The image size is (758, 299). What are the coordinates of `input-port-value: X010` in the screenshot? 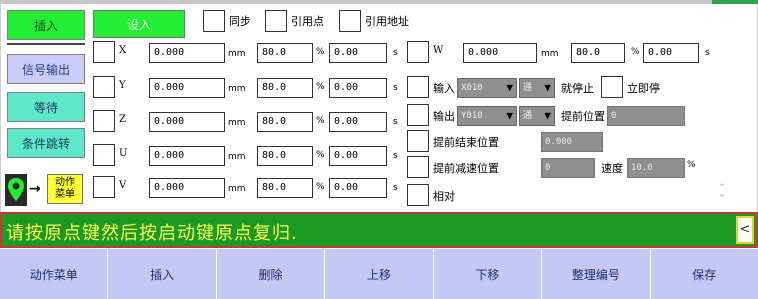 It's located at (472, 88).